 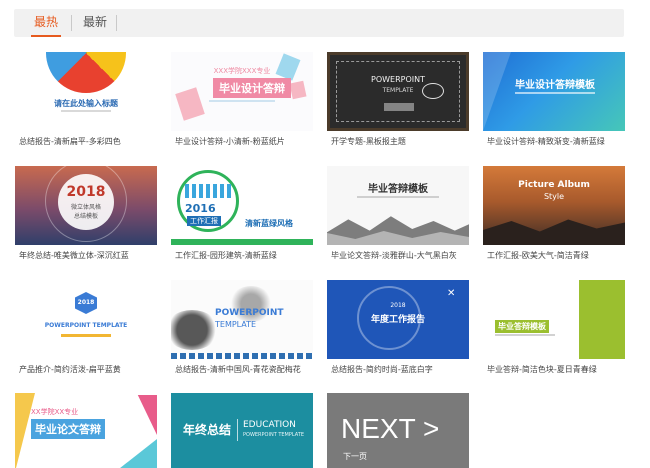 What do you see at coordinates (355, 456) in the screenshot?
I see `next-sublabel: 下一页` at bounding box center [355, 456].